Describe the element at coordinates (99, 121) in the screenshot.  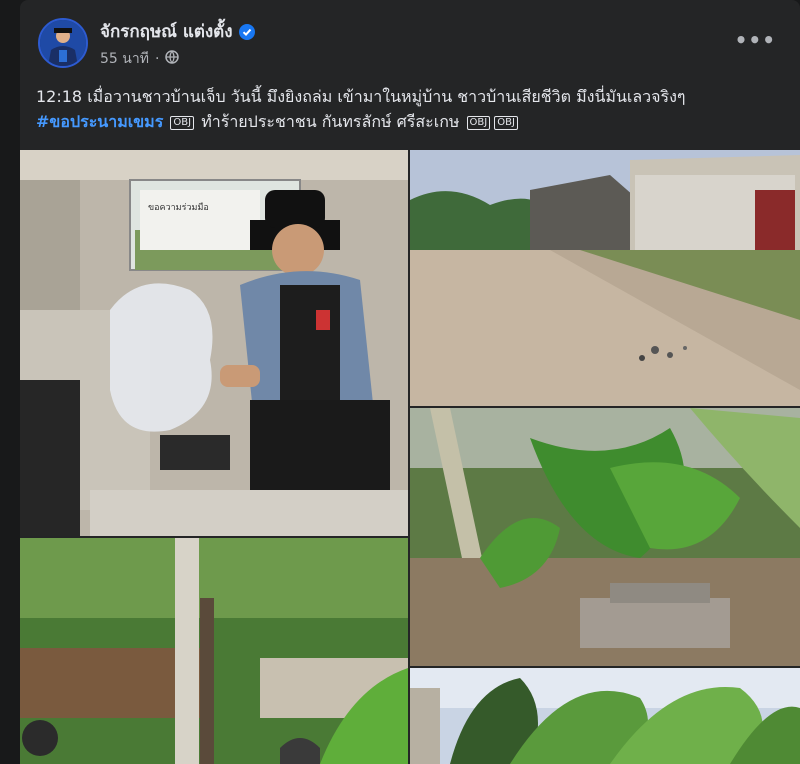
I see `hashtag-link: #ขอประนามเขมร` at that location.